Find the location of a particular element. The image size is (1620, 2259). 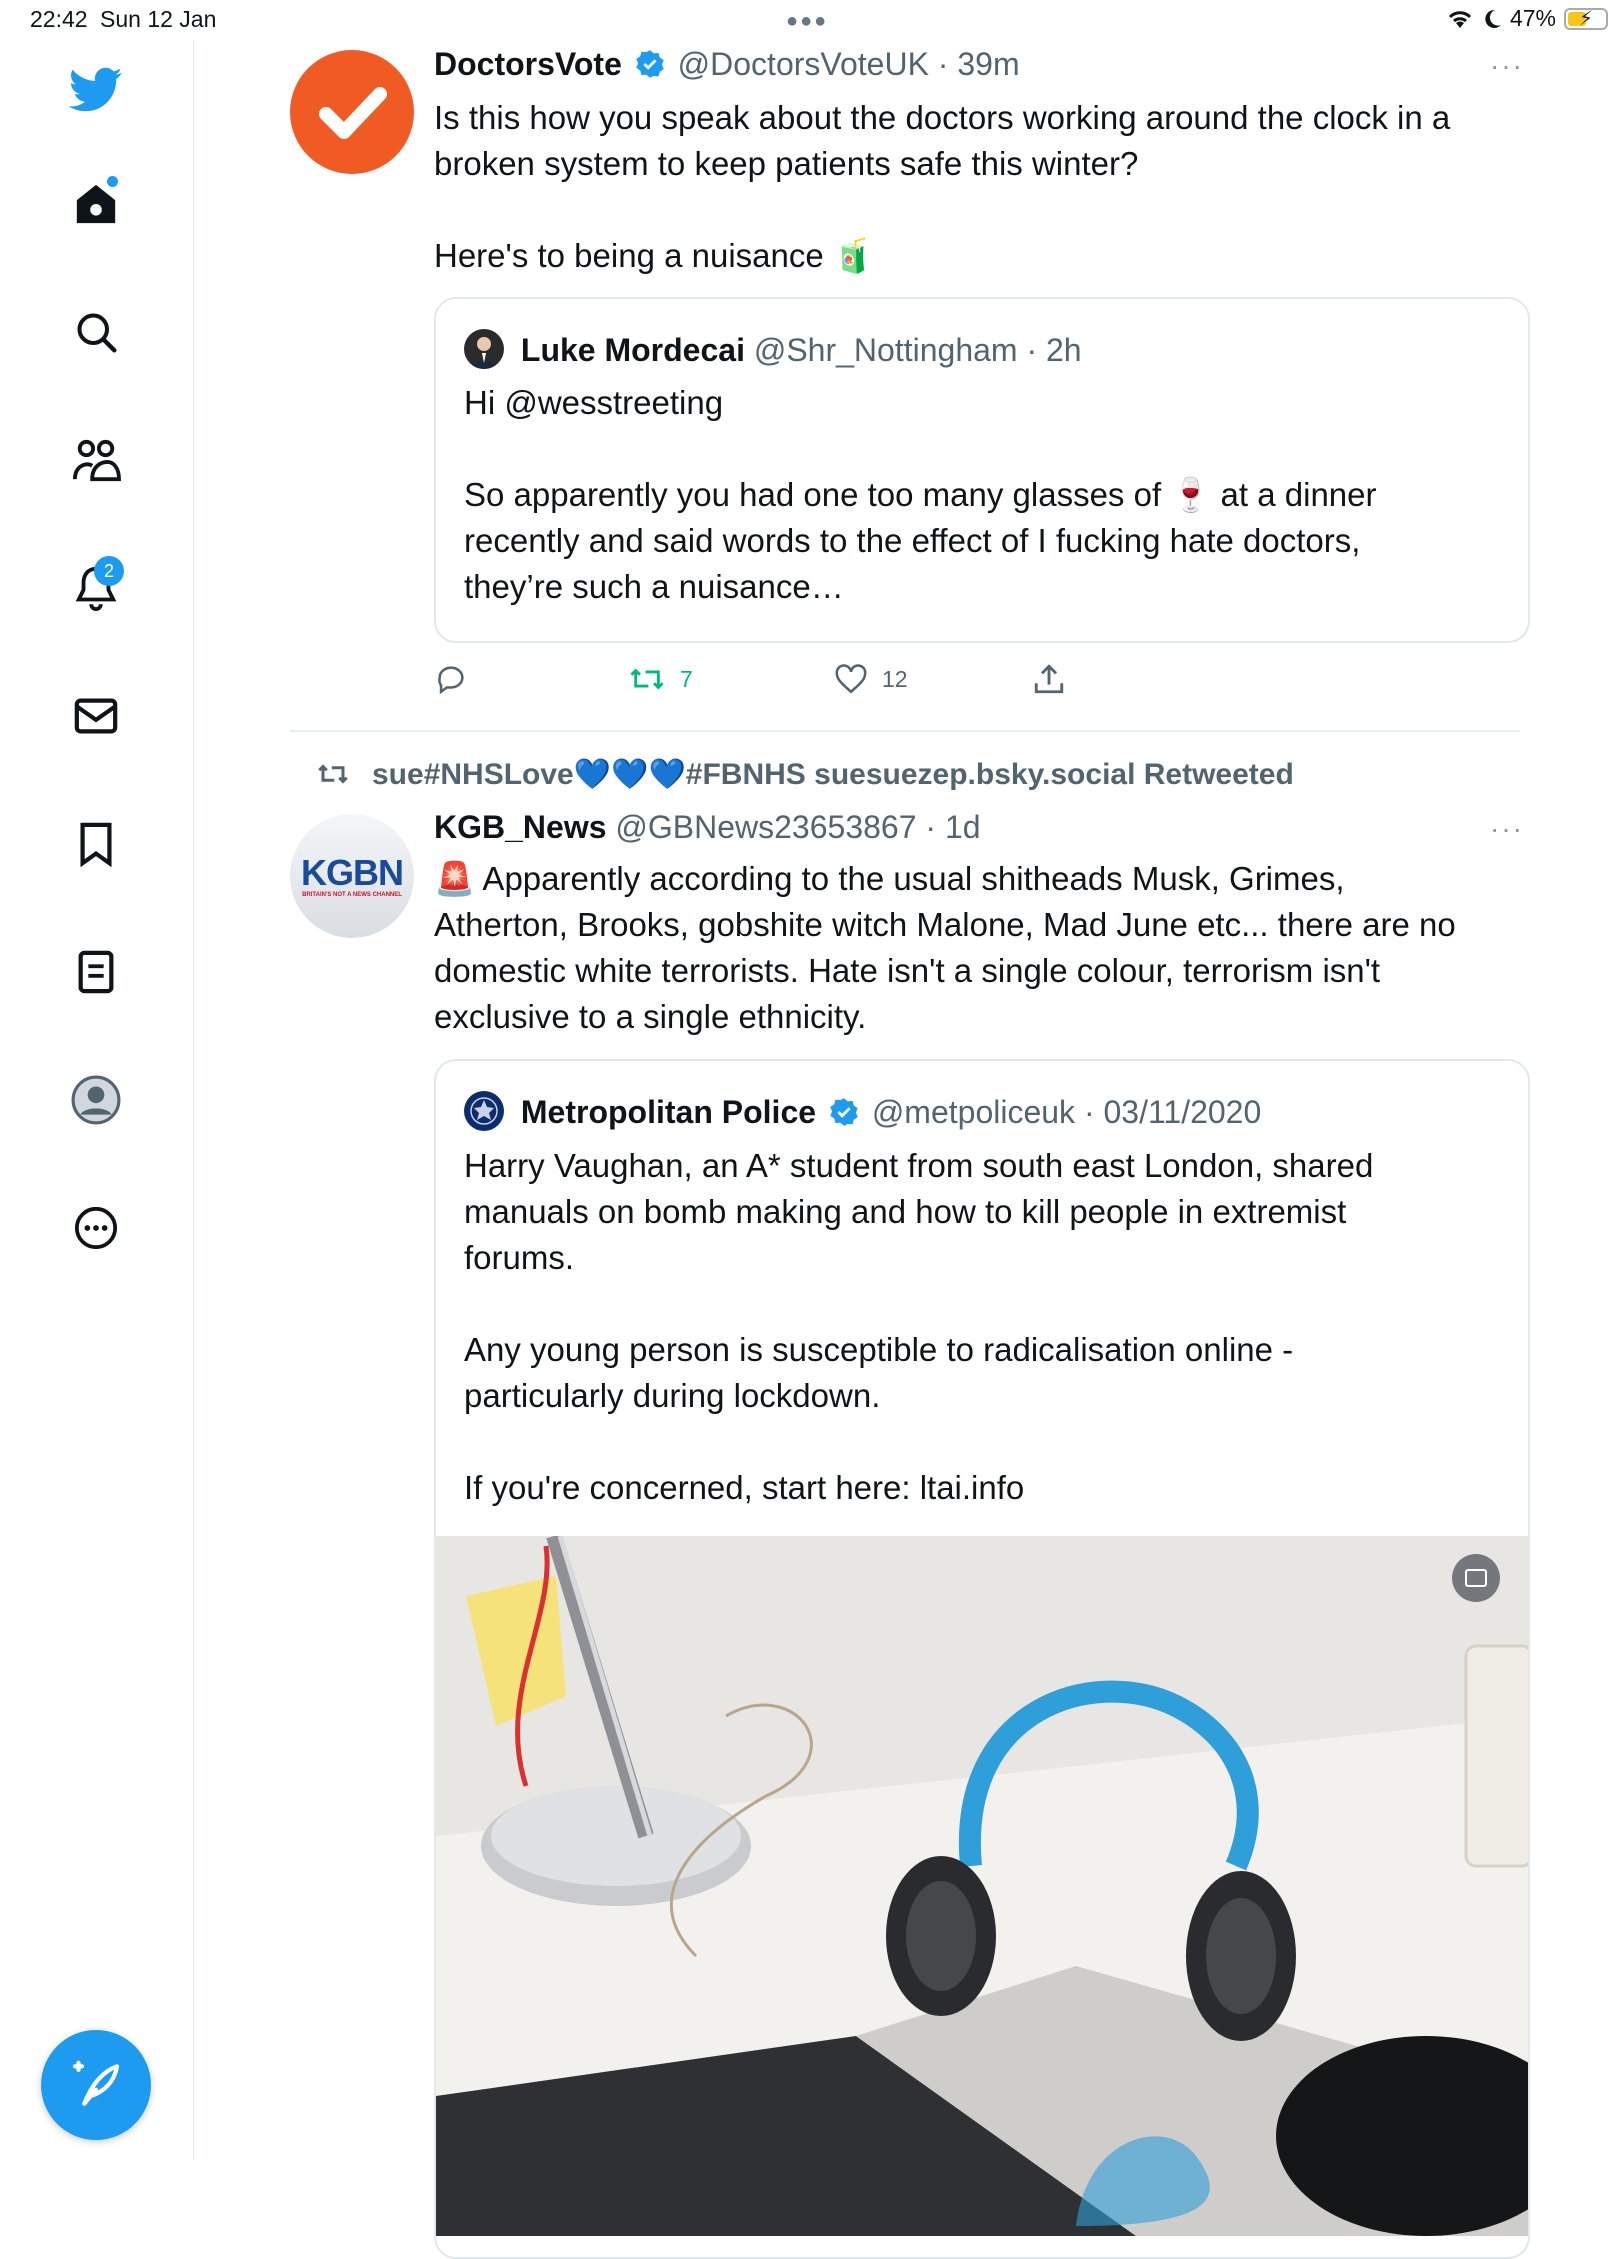

profile-avatar-icon is located at coordinates (96, 1100).